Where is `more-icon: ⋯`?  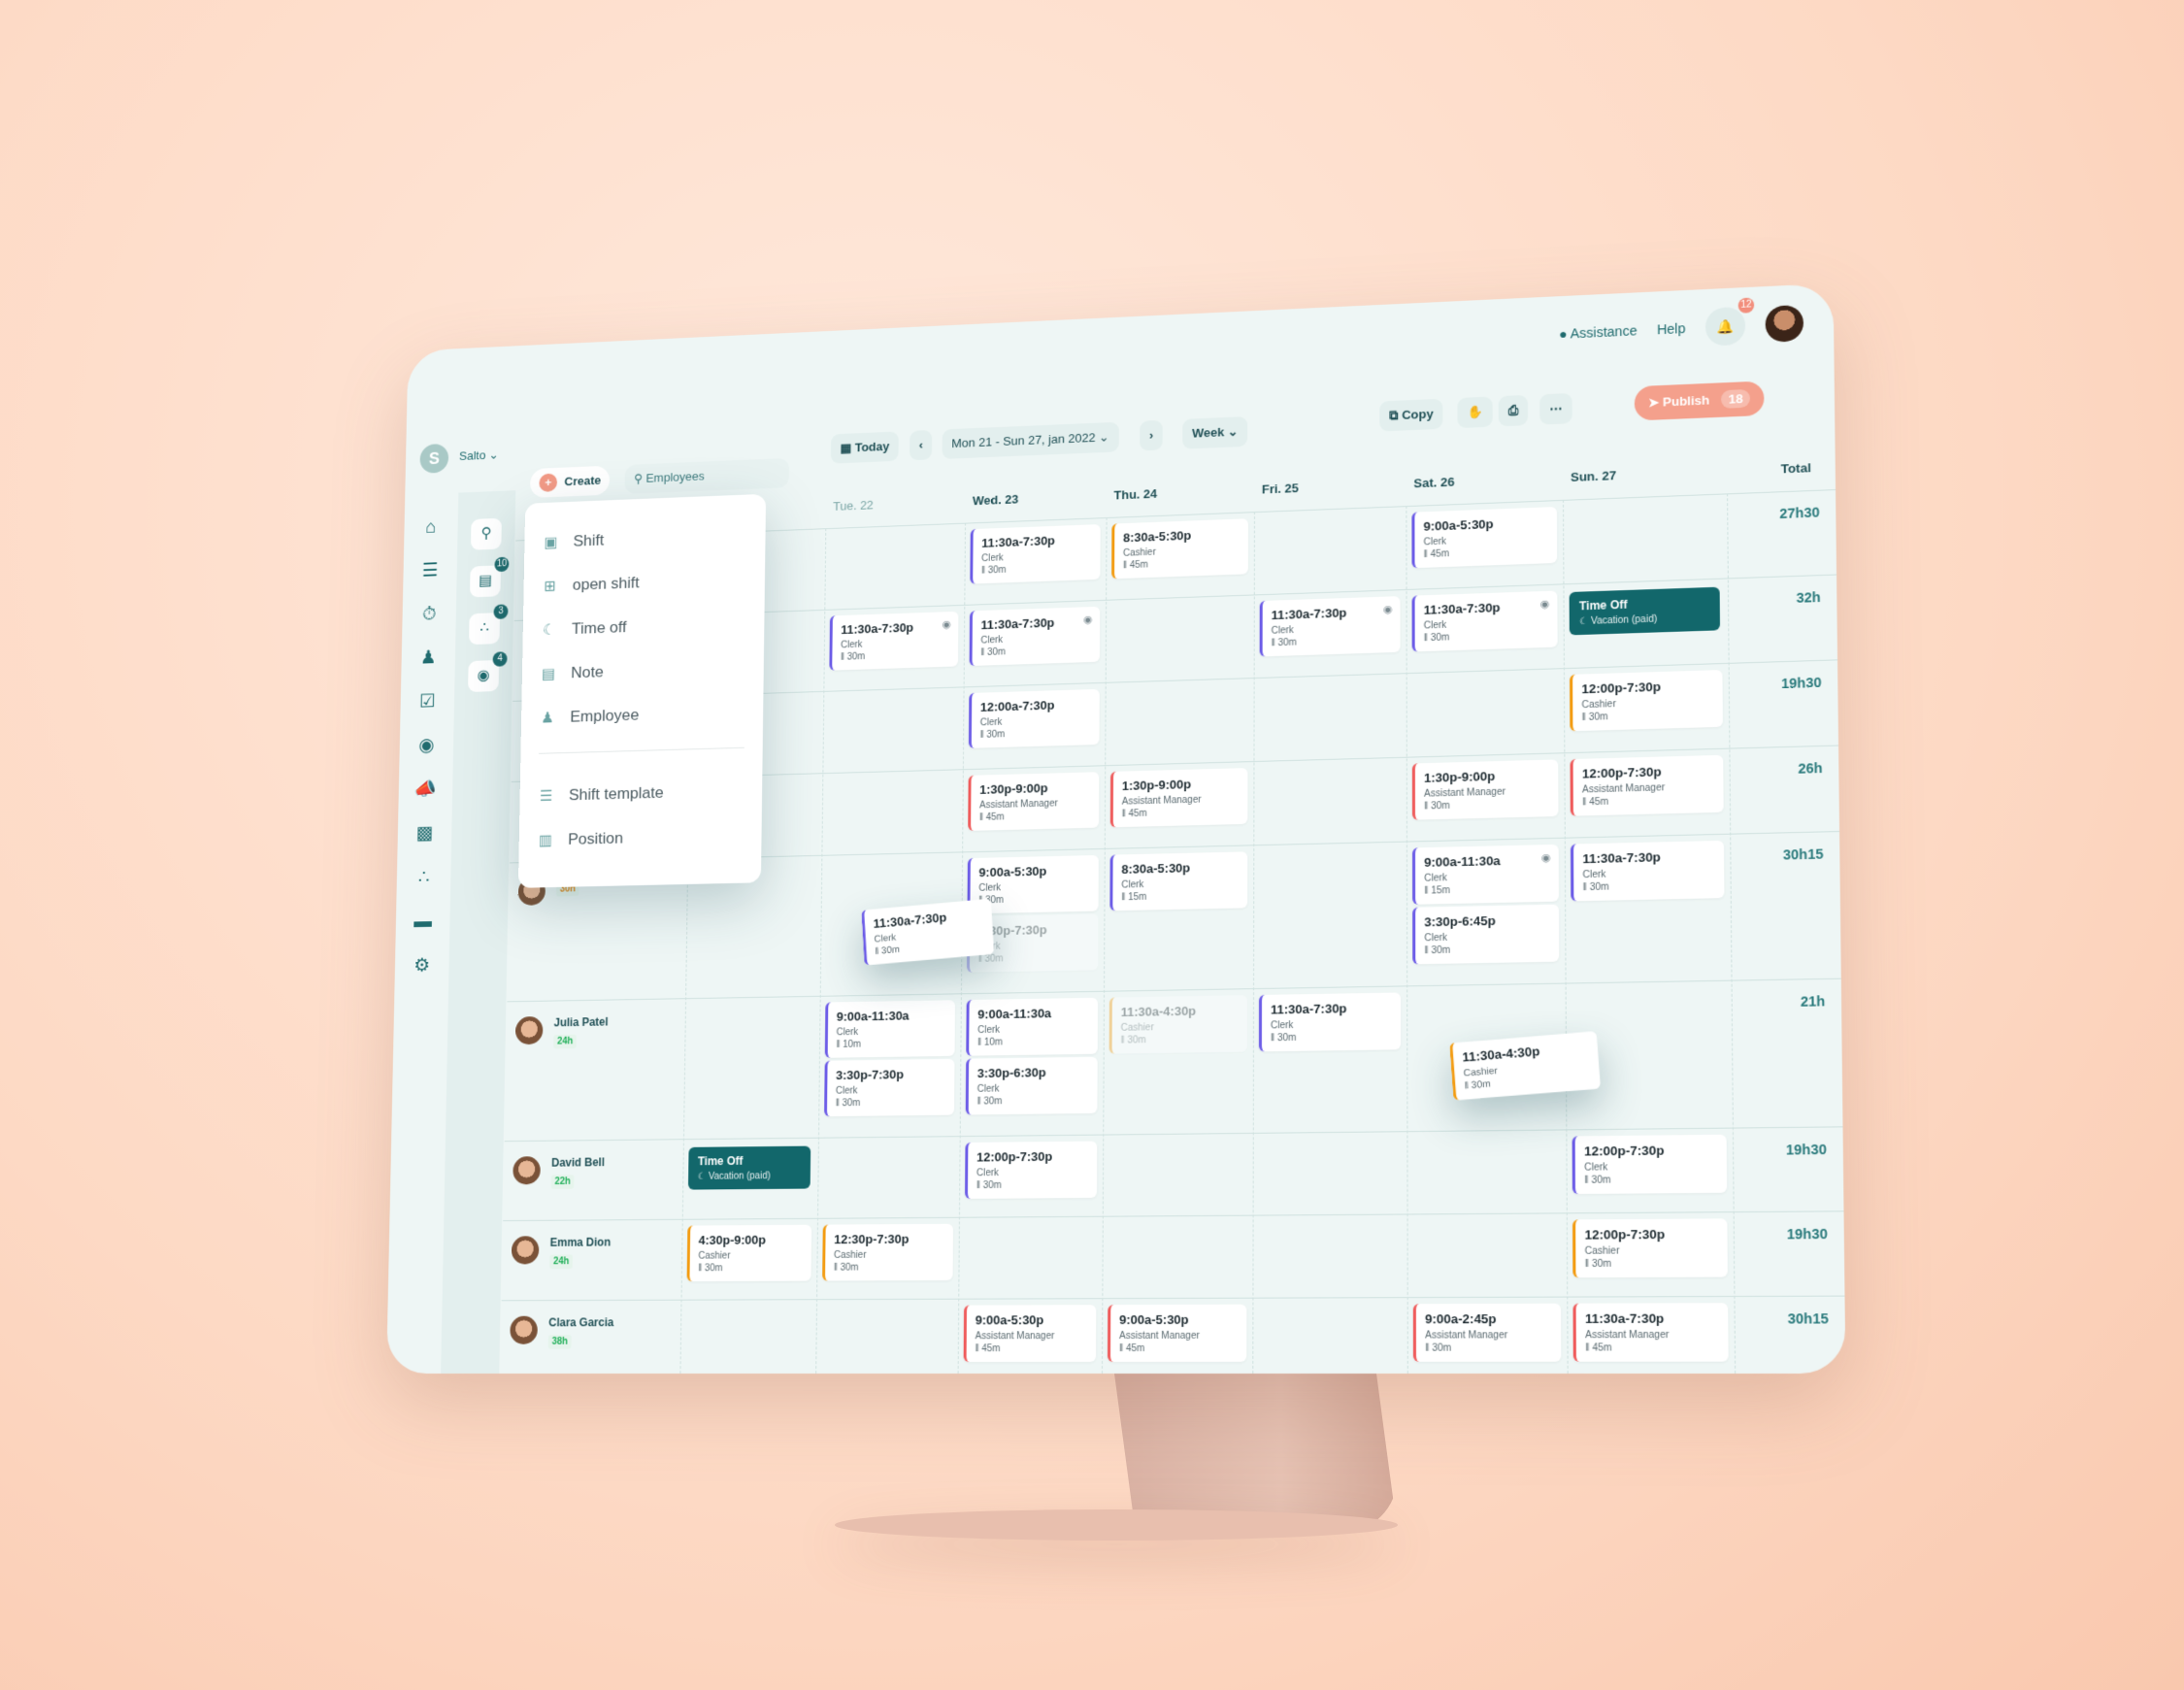
more-icon: ⋯ is located at coordinates (1556, 408).